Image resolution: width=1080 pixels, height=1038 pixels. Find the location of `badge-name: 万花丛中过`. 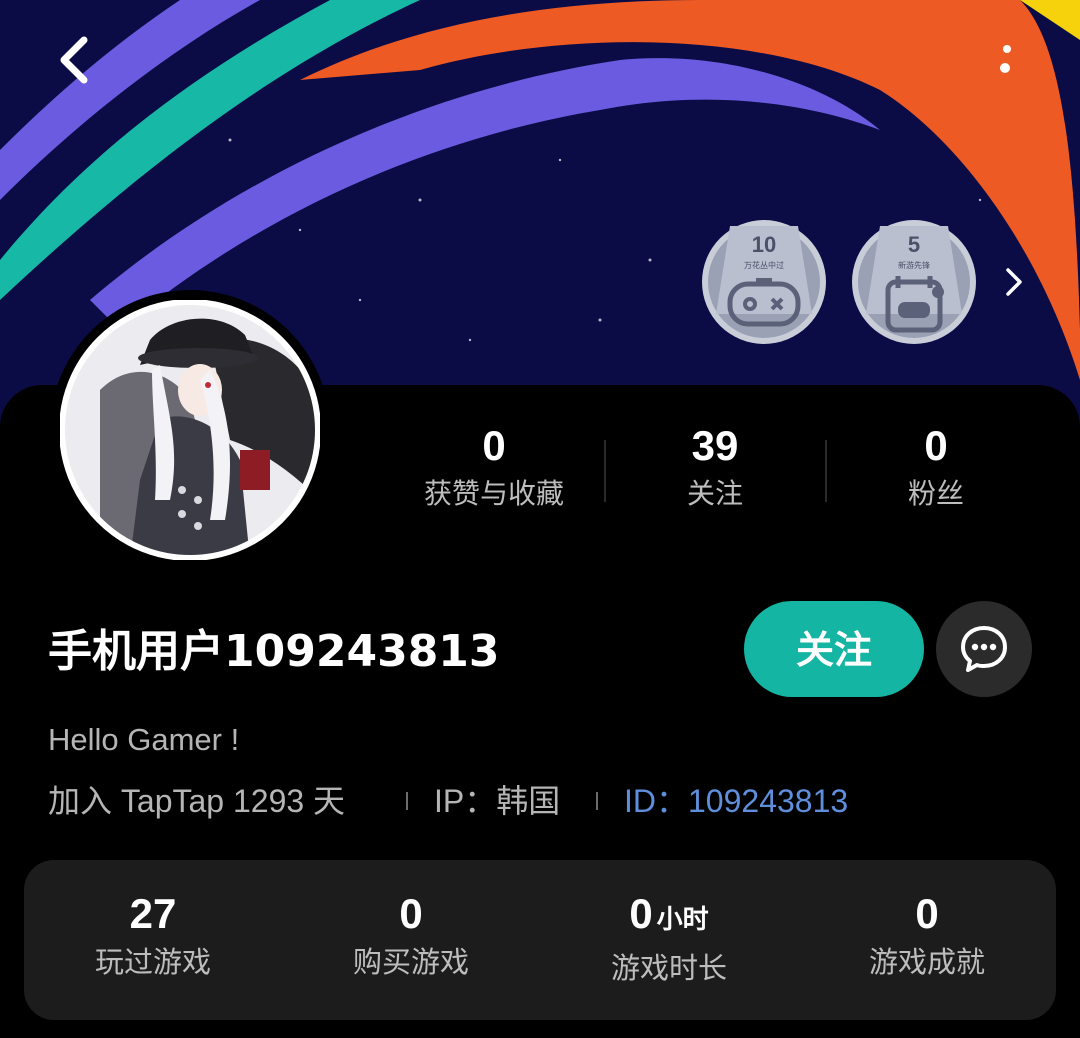

badge-name: 万花丛中过 is located at coordinates (764, 265).